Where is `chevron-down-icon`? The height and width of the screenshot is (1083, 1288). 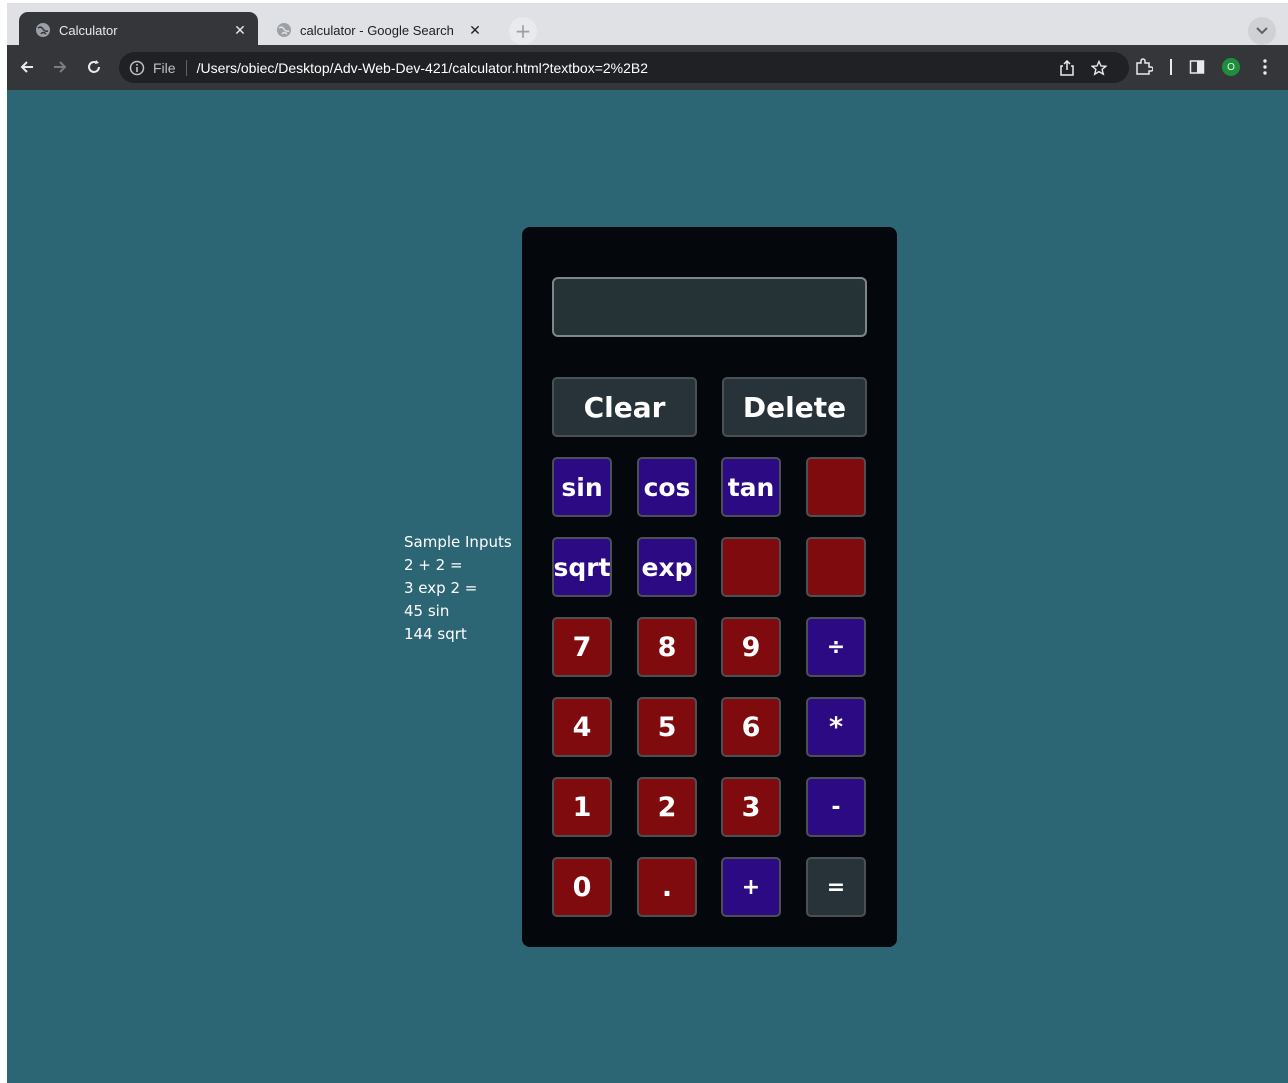 chevron-down-icon is located at coordinates (1262, 31).